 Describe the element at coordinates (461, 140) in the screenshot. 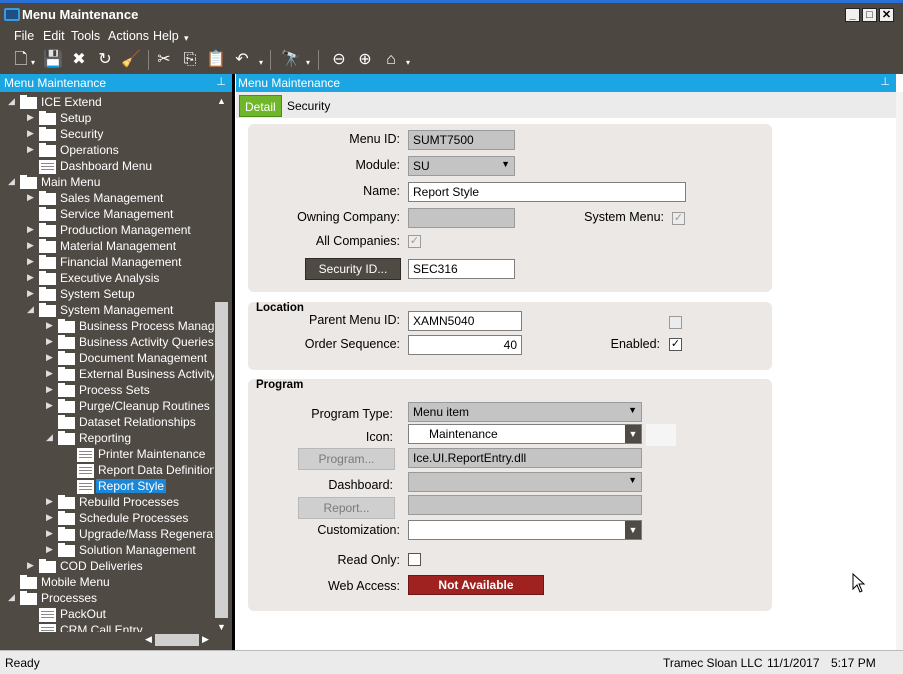

I see `menu-id-field: SUMT7500` at that location.